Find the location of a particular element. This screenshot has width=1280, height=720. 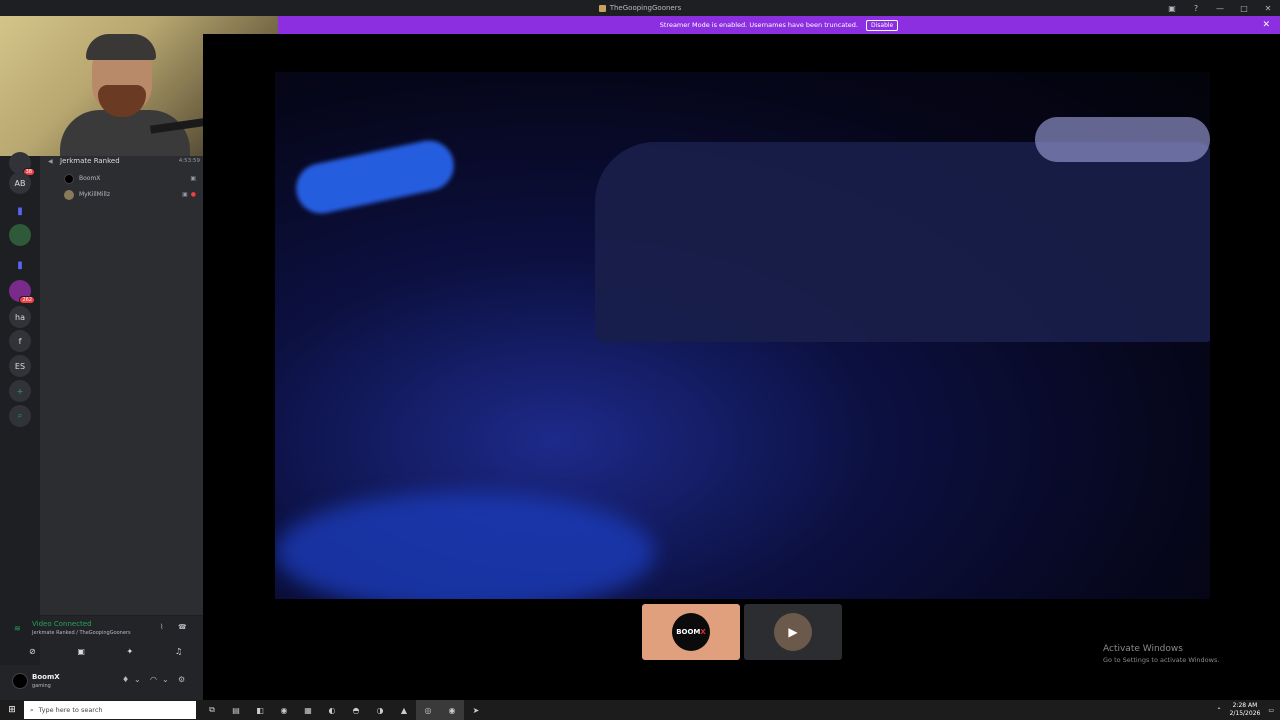

opera-icon: ◐ is located at coordinates (332, 710).